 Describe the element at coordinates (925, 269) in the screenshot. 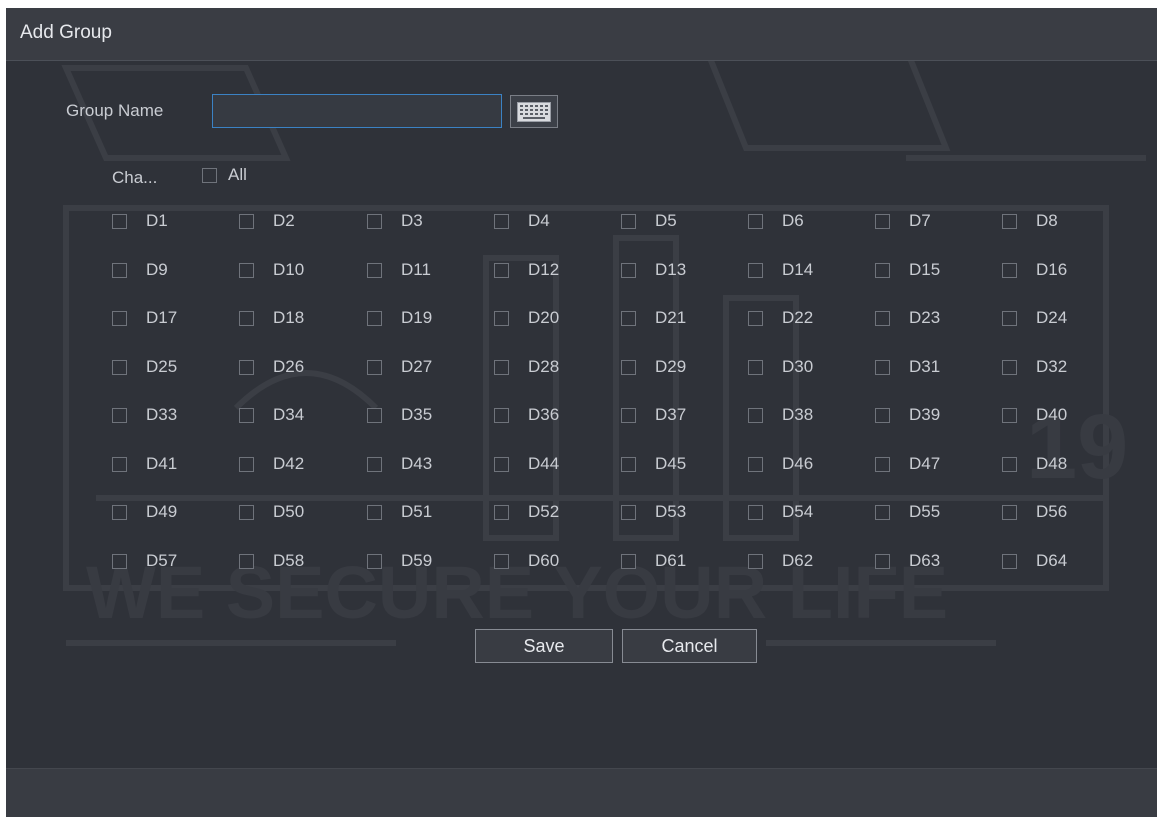

I see `channel-label: D15` at that location.